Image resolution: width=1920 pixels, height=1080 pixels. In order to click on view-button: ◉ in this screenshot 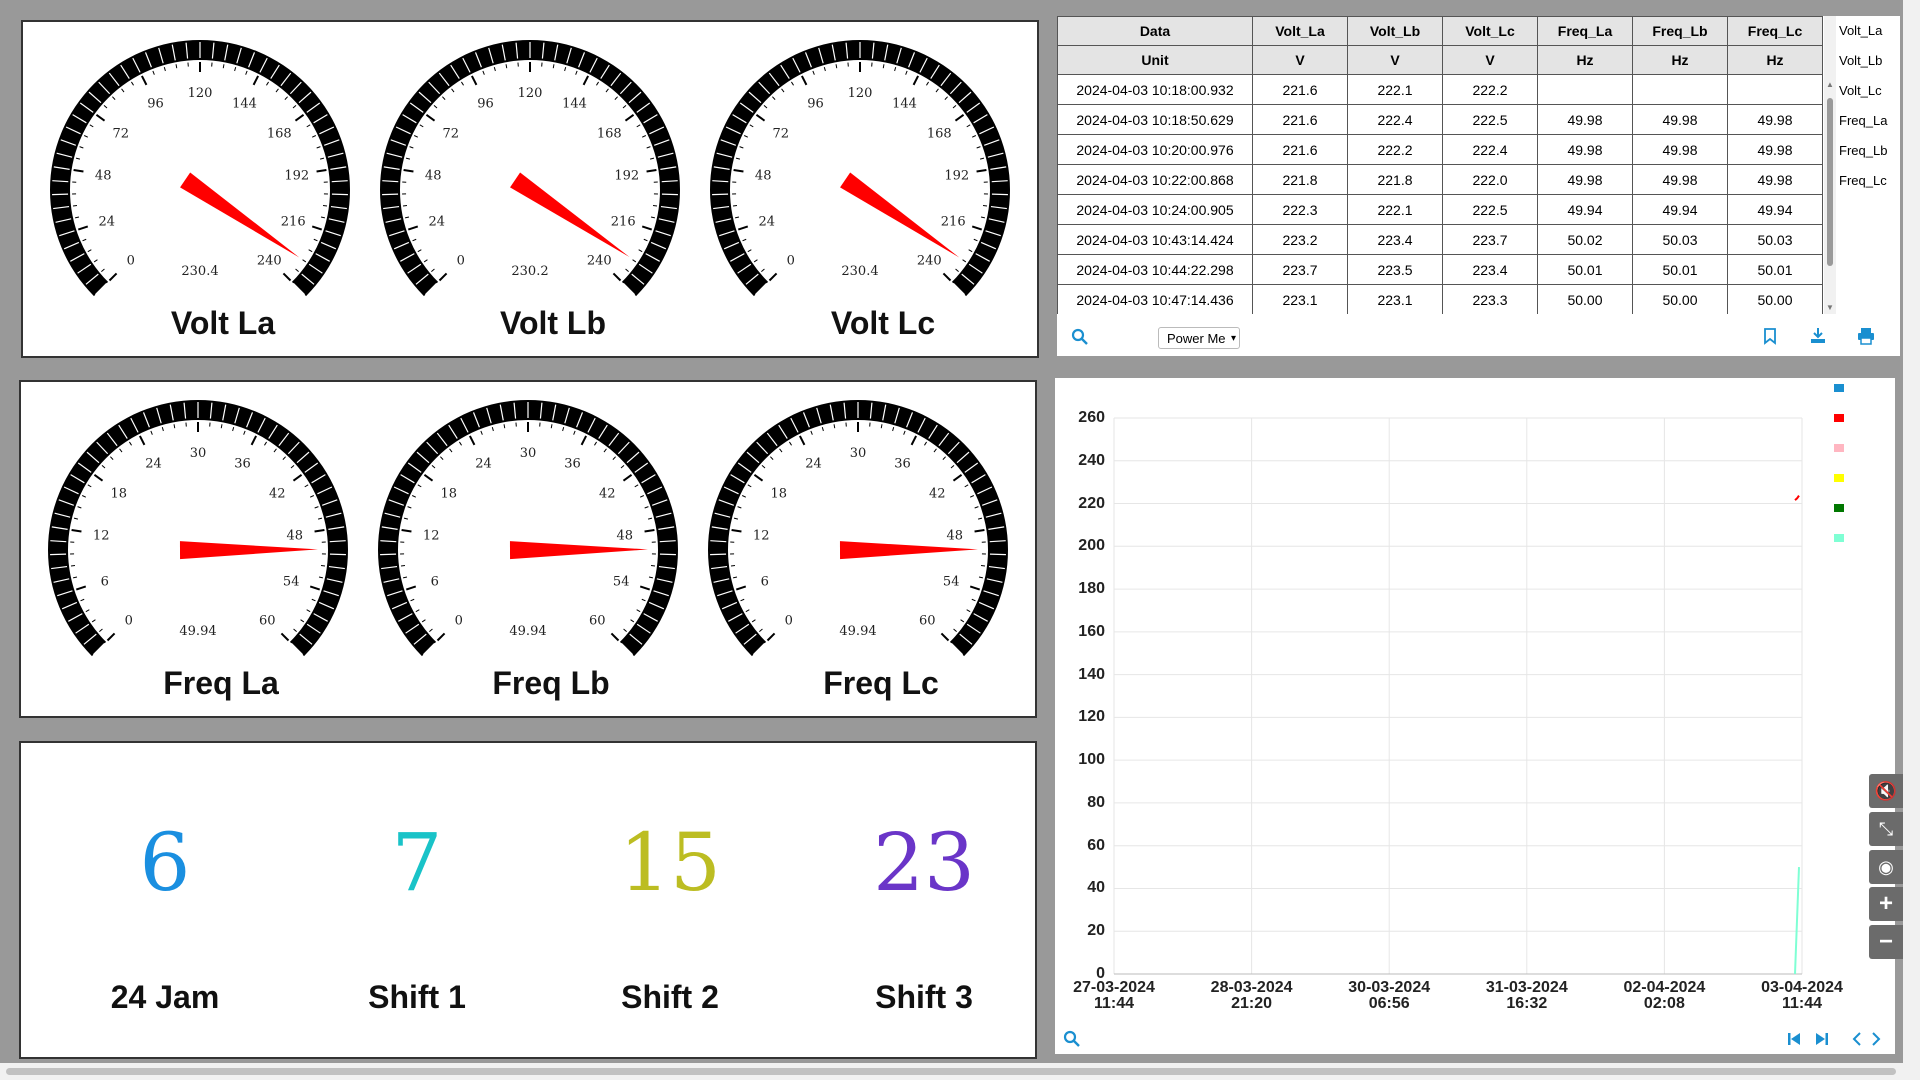, I will do `click(1886, 867)`.